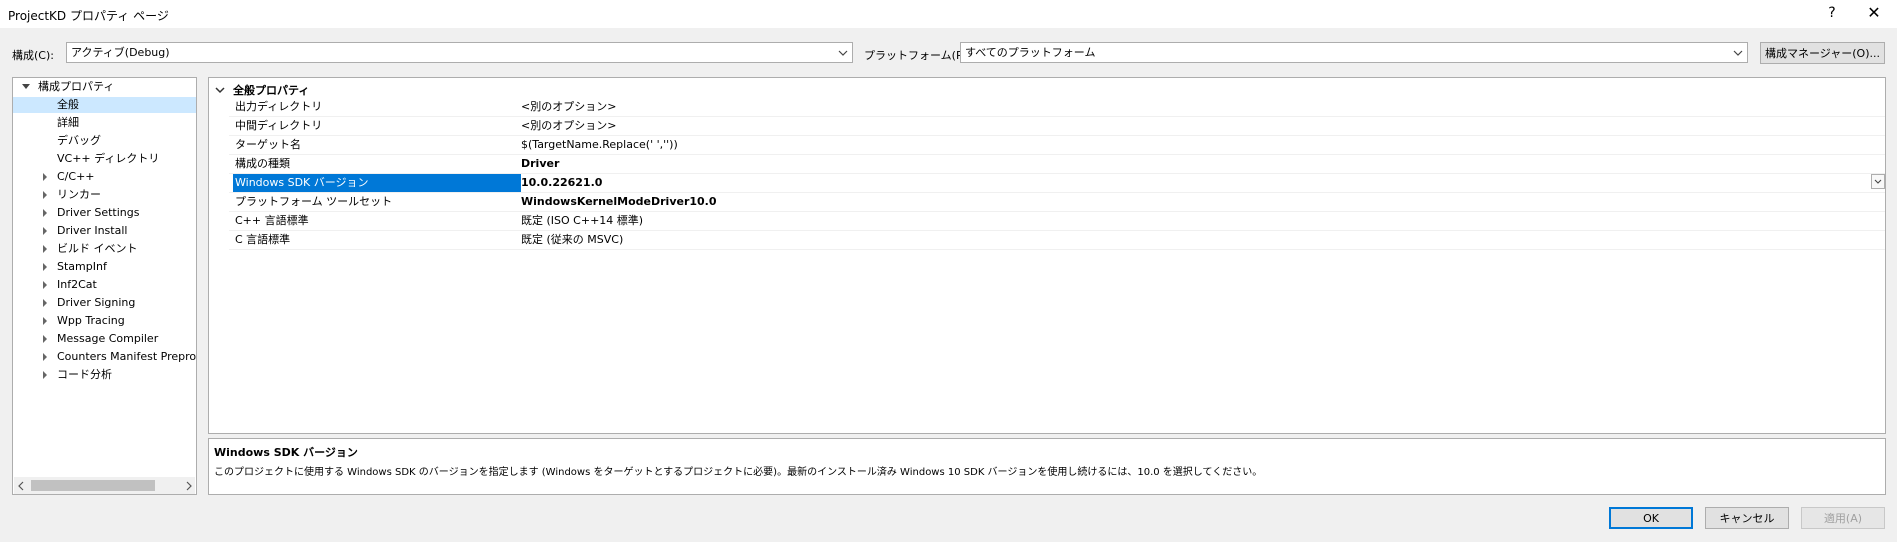  What do you see at coordinates (33, 55) in the screenshot?
I see `config-label: 構成(C):` at bounding box center [33, 55].